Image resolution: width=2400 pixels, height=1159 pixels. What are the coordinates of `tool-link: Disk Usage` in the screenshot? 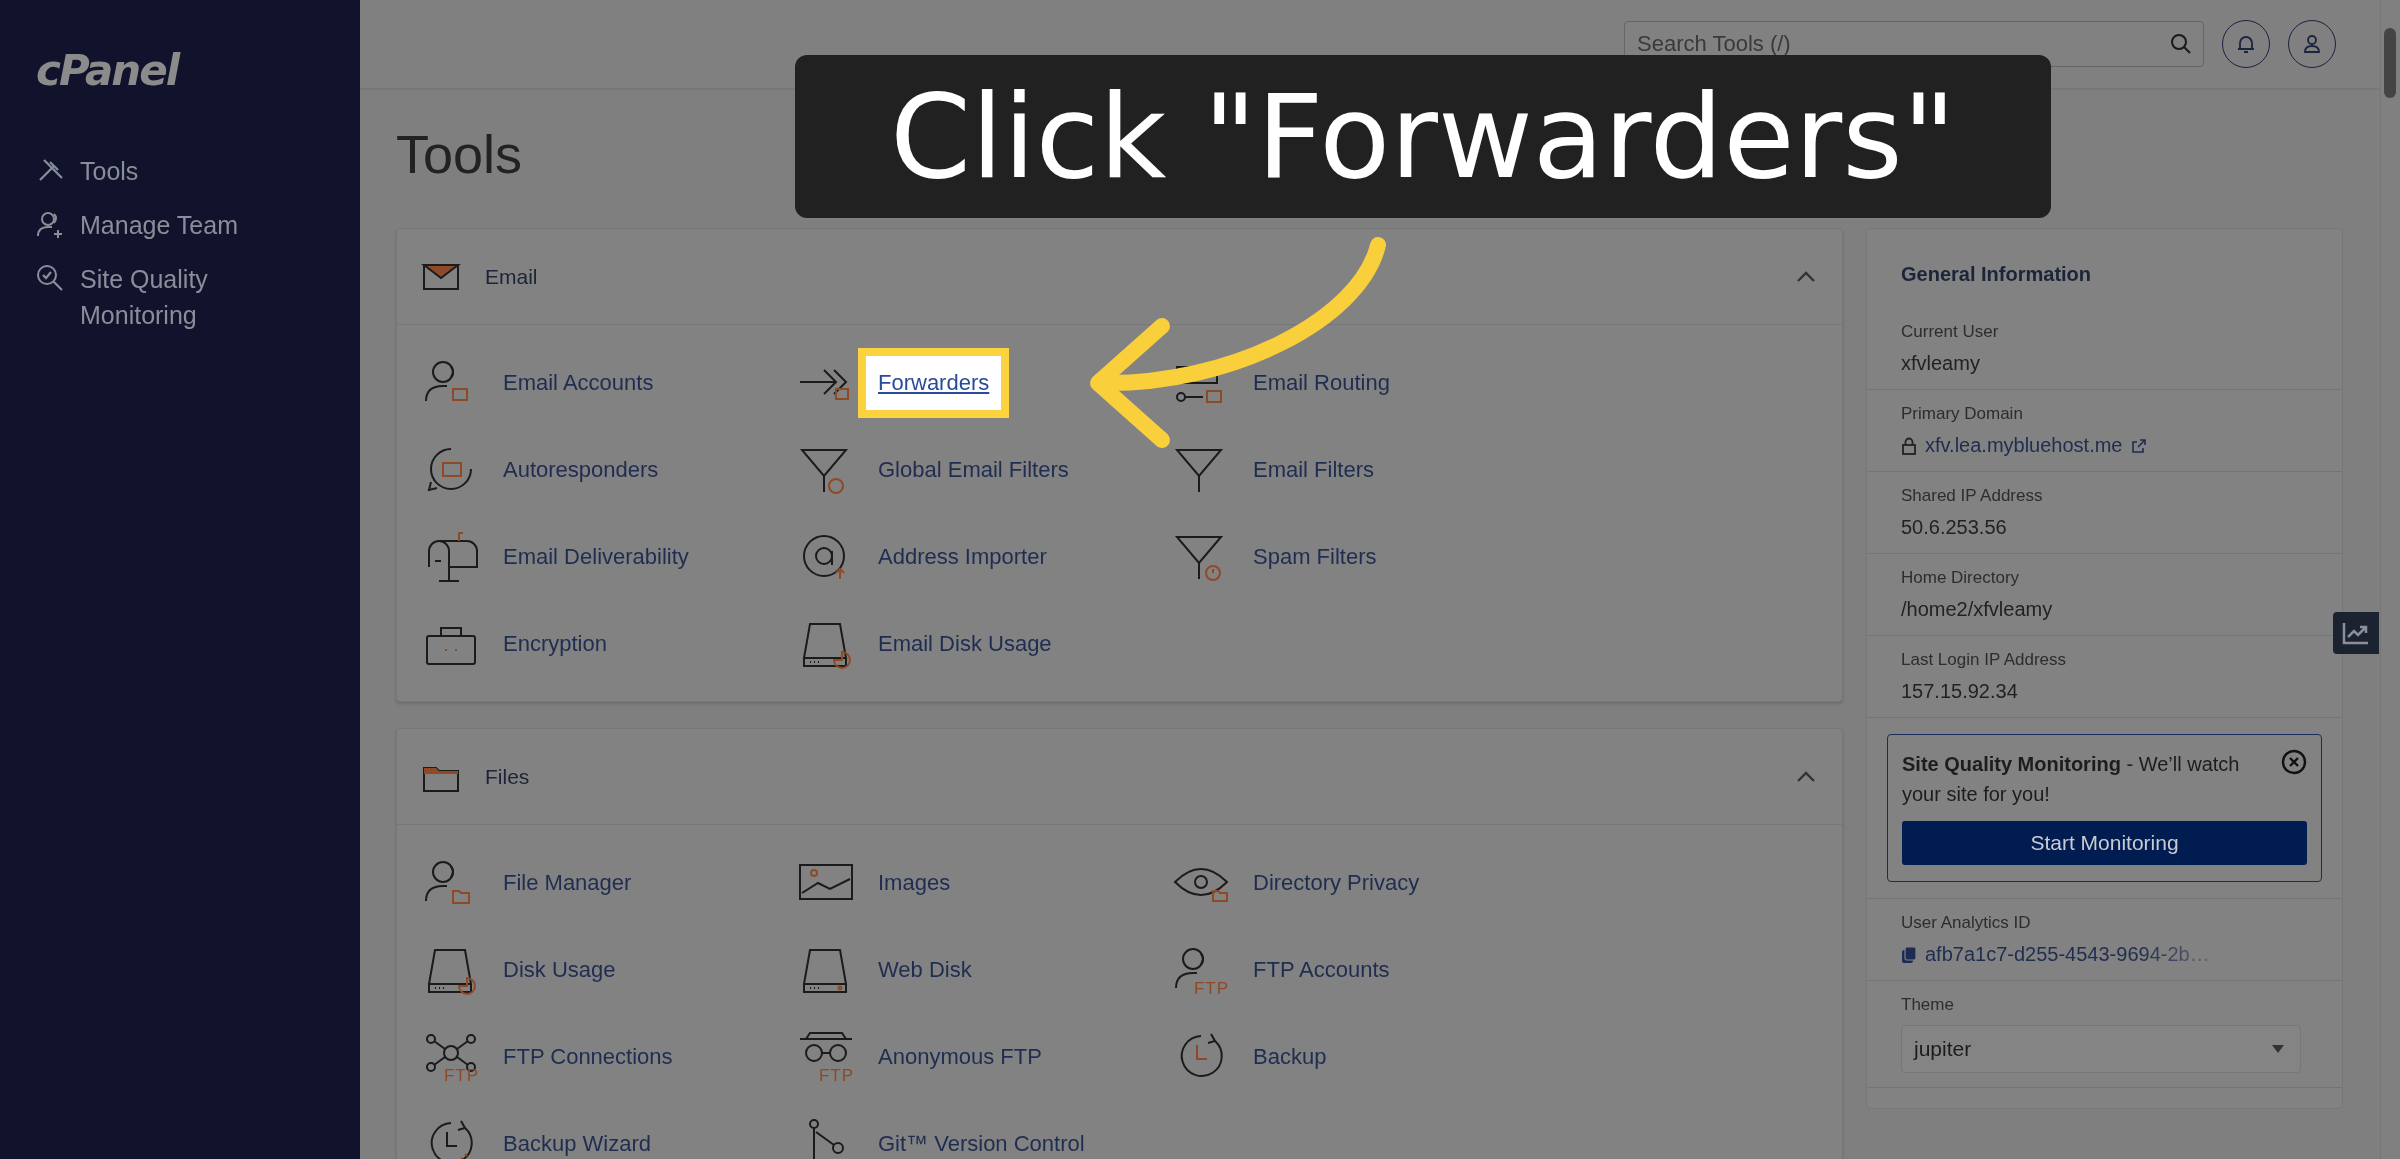 It's located at (559, 969).